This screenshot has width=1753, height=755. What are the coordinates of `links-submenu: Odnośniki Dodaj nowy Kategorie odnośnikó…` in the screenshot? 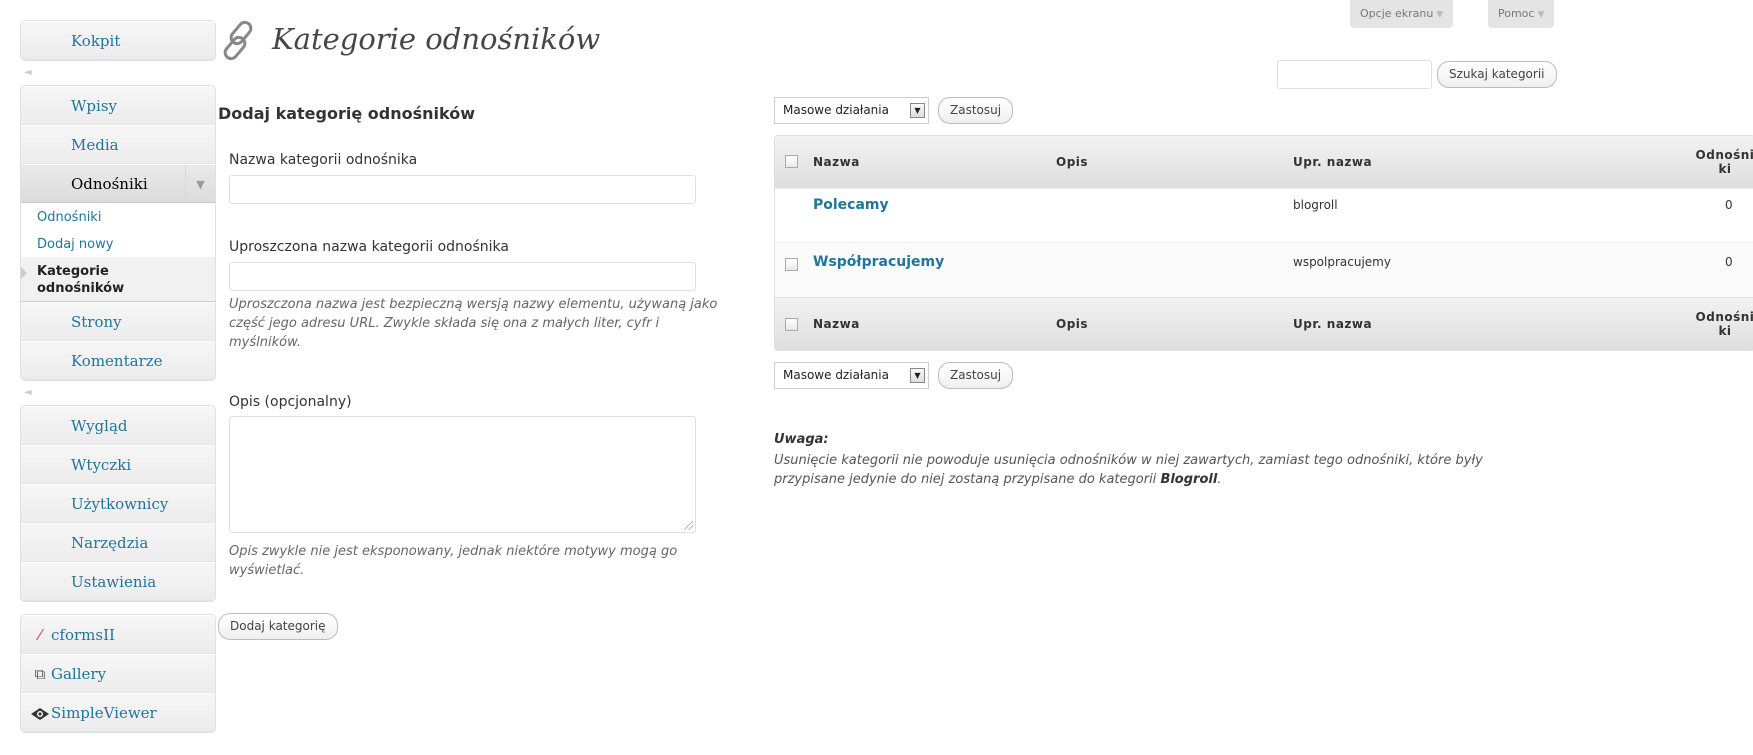 It's located at (118, 252).